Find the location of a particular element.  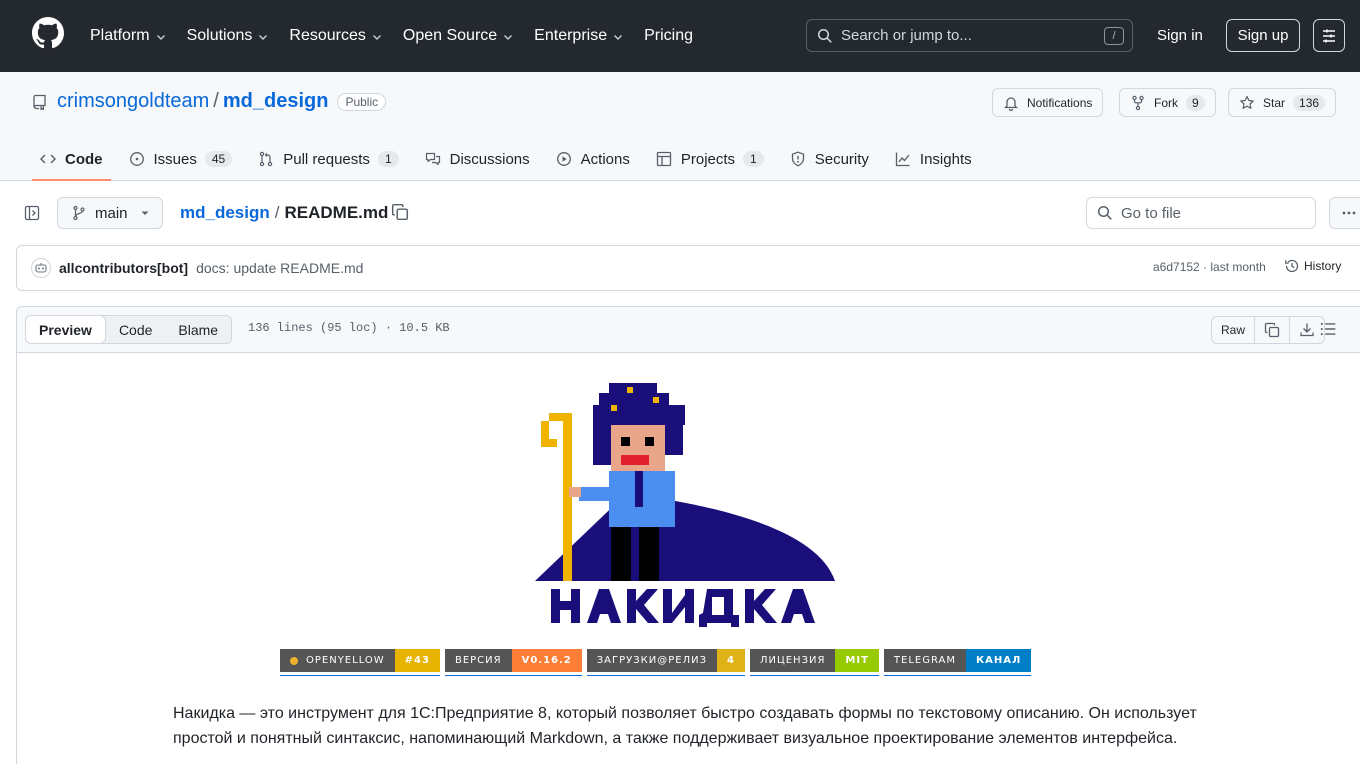

tab-label: Security is located at coordinates (841, 159).